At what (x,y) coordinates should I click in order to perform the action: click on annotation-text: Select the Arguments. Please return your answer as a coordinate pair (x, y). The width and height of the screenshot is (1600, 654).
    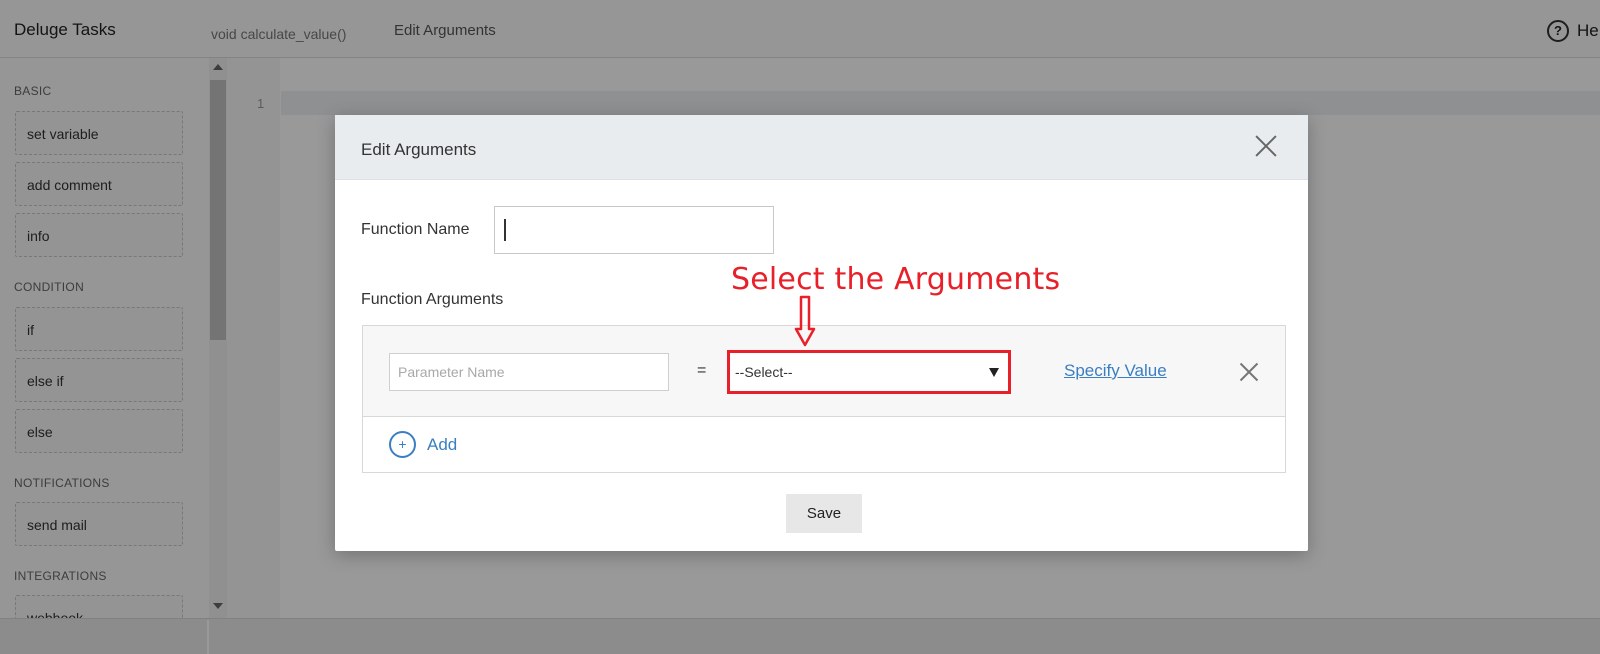
    Looking at the image, I should click on (896, 279).